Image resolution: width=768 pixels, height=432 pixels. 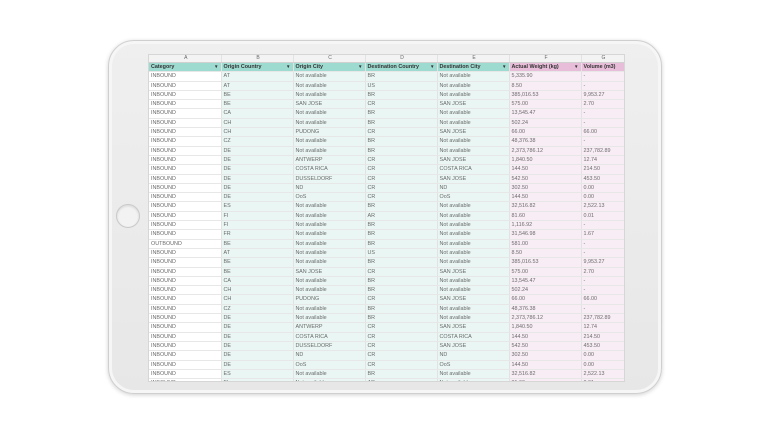 I want to click on cell-category: OUTBOUND, so click(x=185, y=244).